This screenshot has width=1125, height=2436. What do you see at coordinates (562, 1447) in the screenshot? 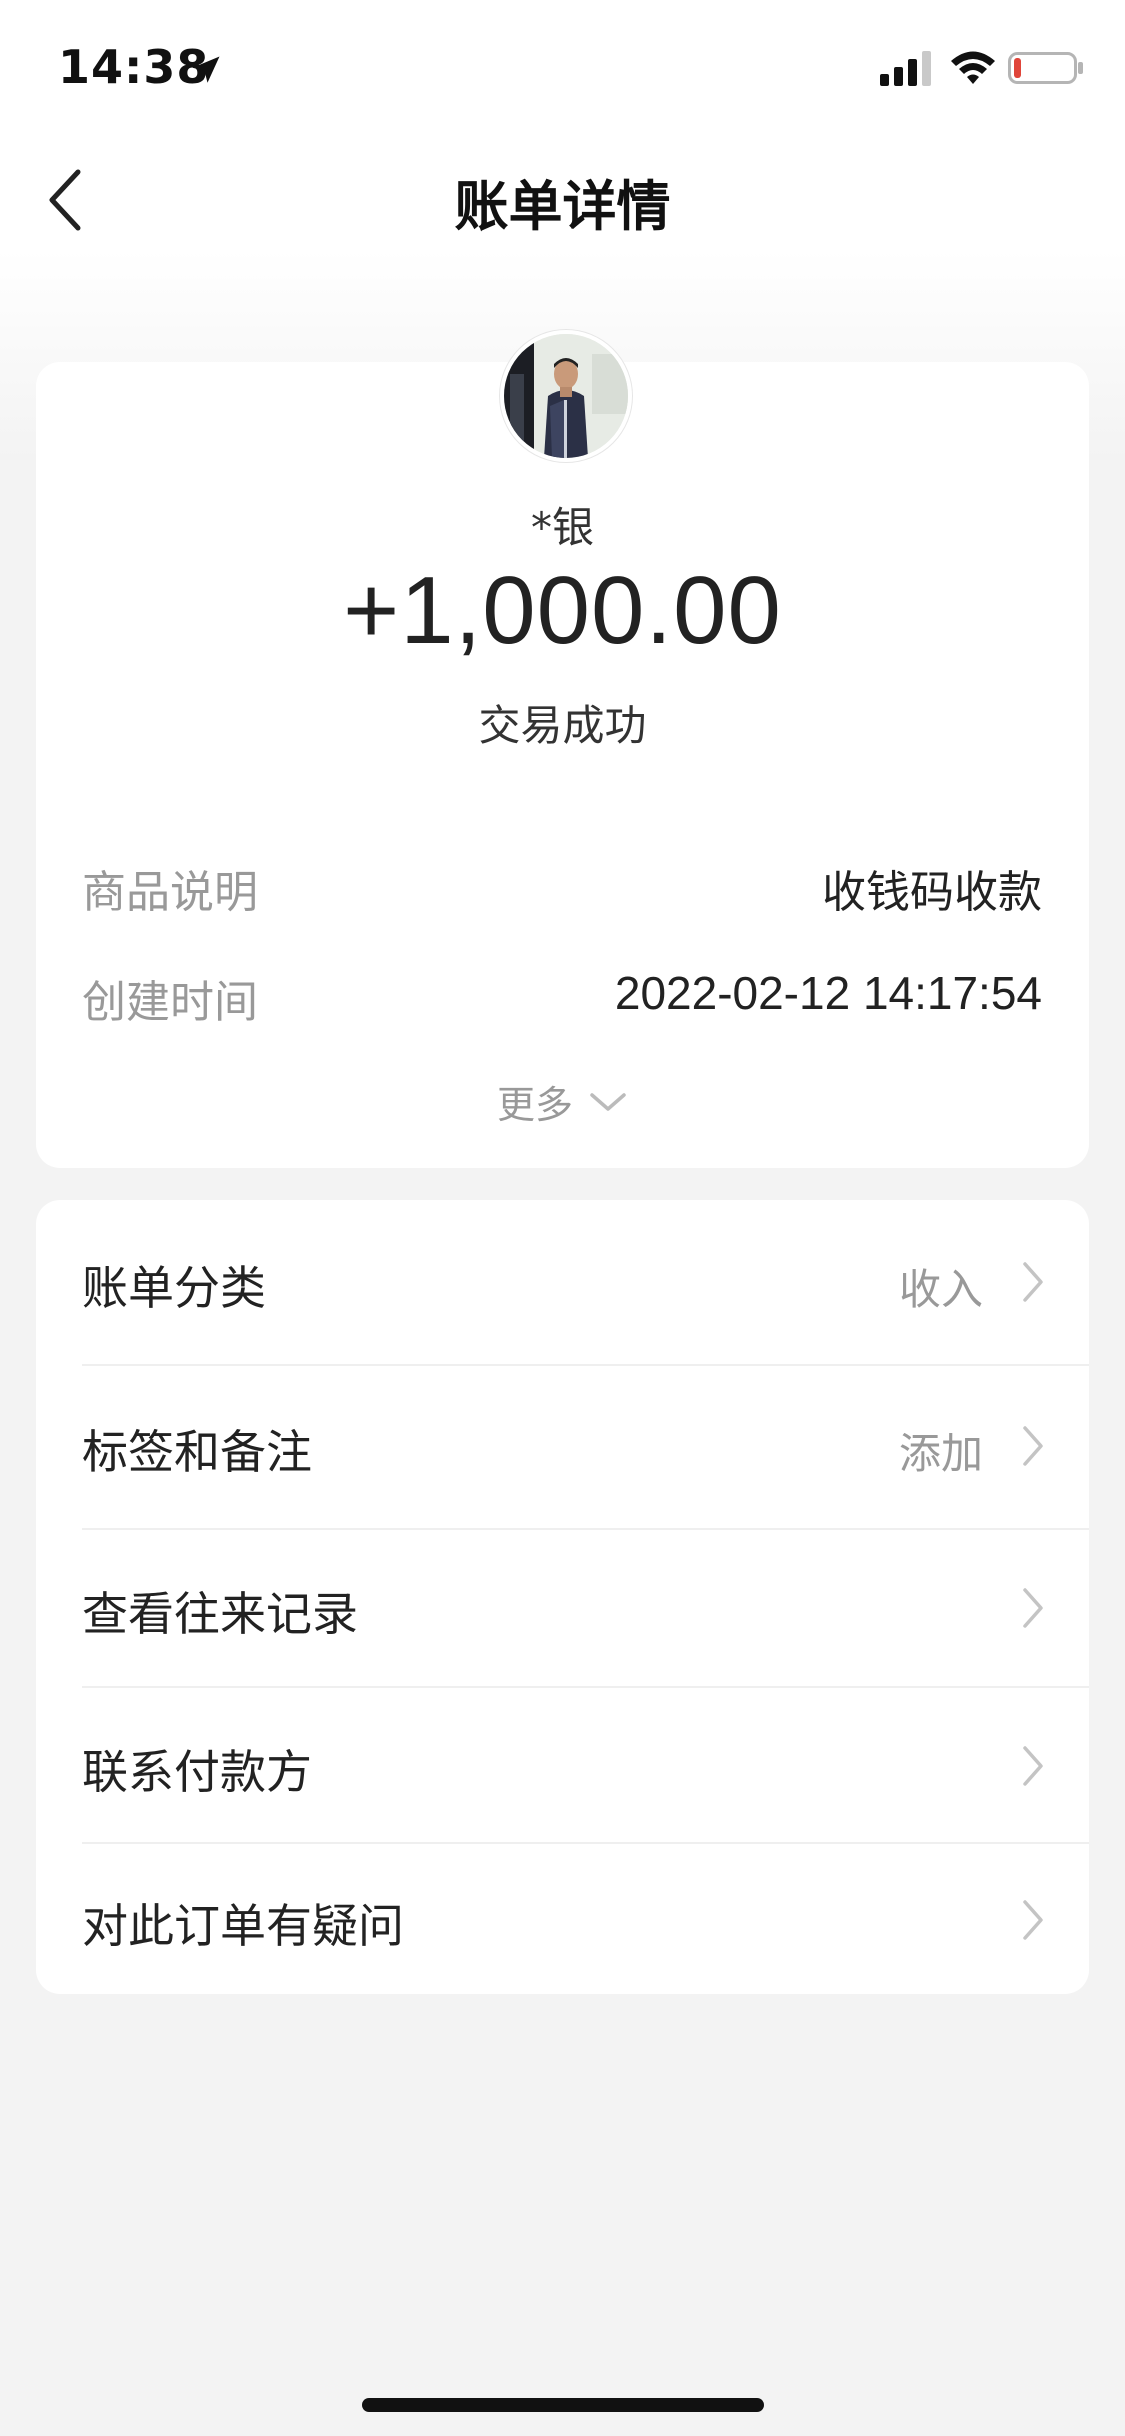
I see `menu-item-tags-and-notes: 标签和备注 添加` at bounding box center [562, 1447].